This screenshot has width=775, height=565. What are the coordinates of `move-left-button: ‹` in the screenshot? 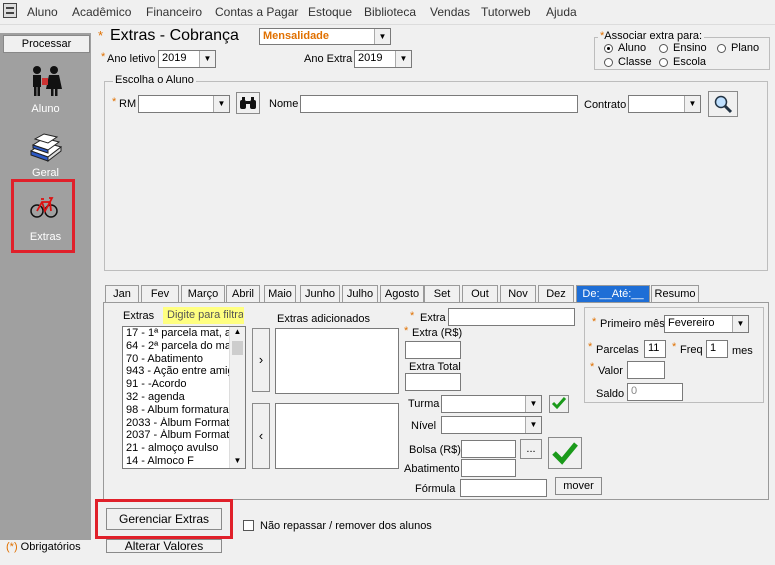 It's located at (261, 436).